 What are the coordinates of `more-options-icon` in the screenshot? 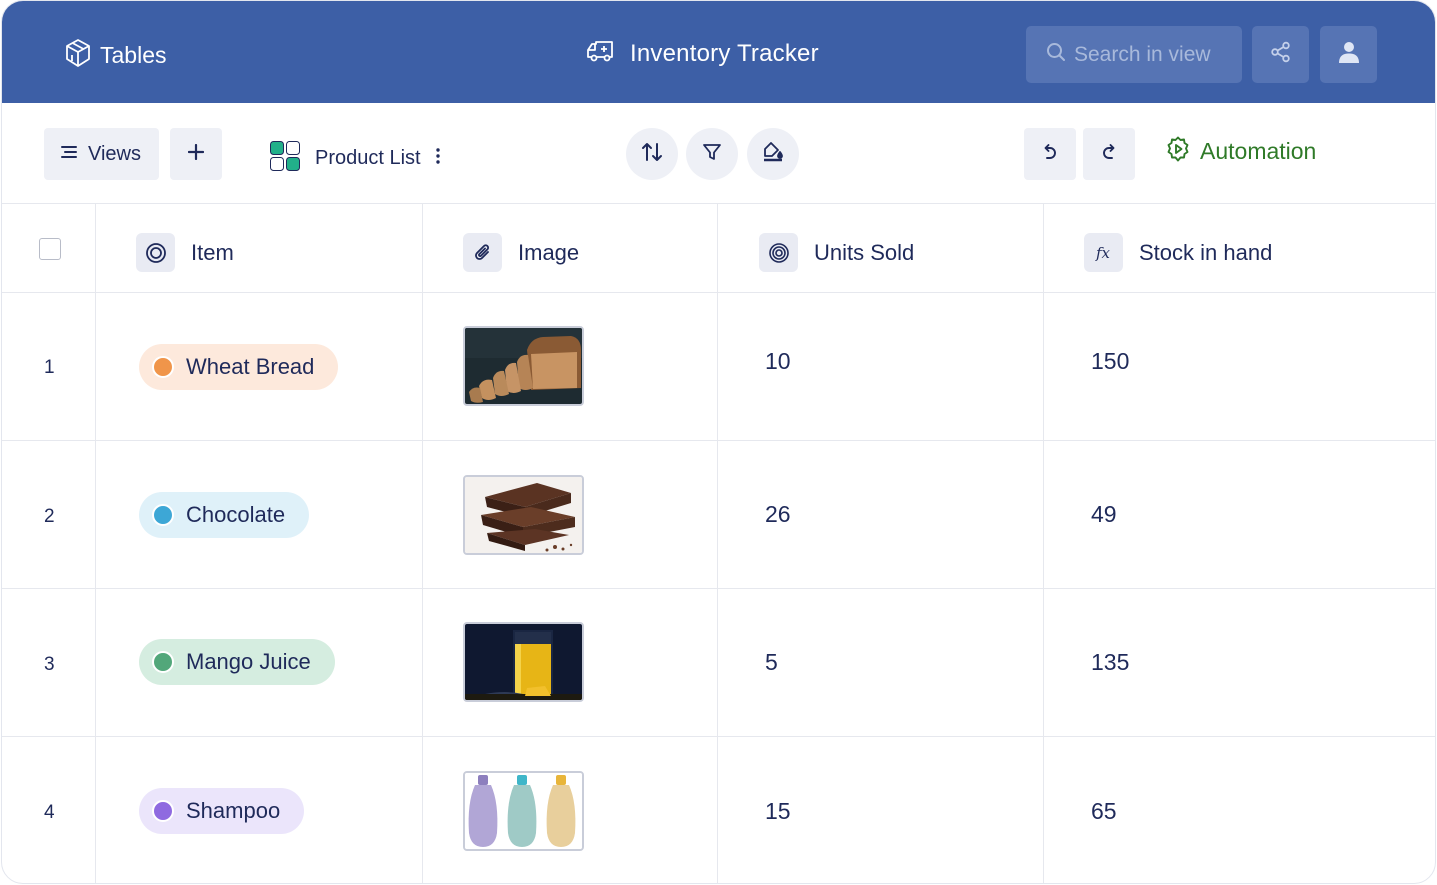 It's located at (438, 158).